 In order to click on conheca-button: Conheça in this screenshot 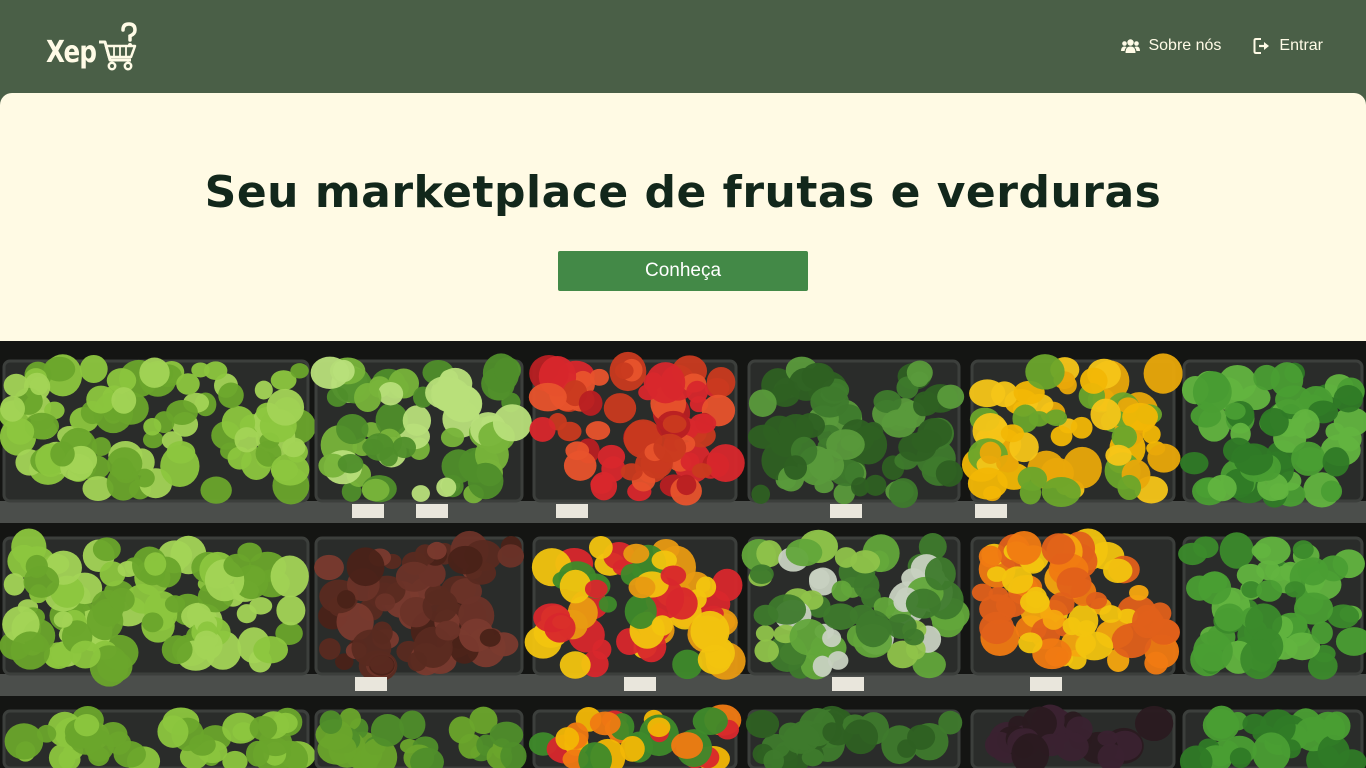, I will do `click(683, 271)`.